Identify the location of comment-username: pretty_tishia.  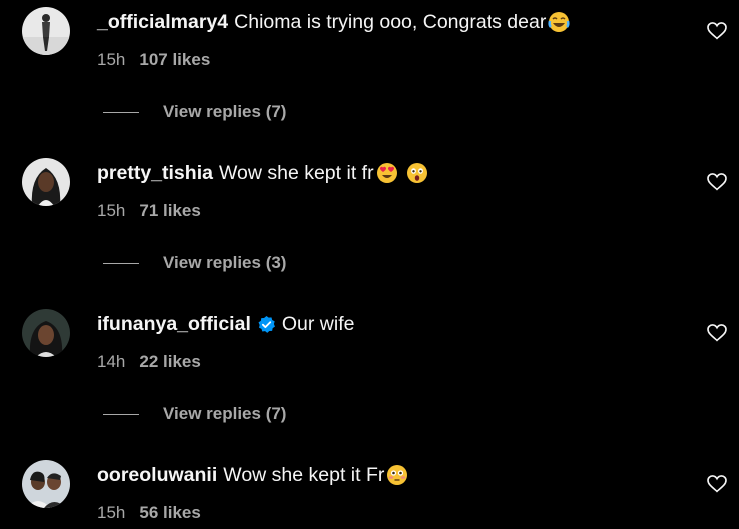
(155, 173).